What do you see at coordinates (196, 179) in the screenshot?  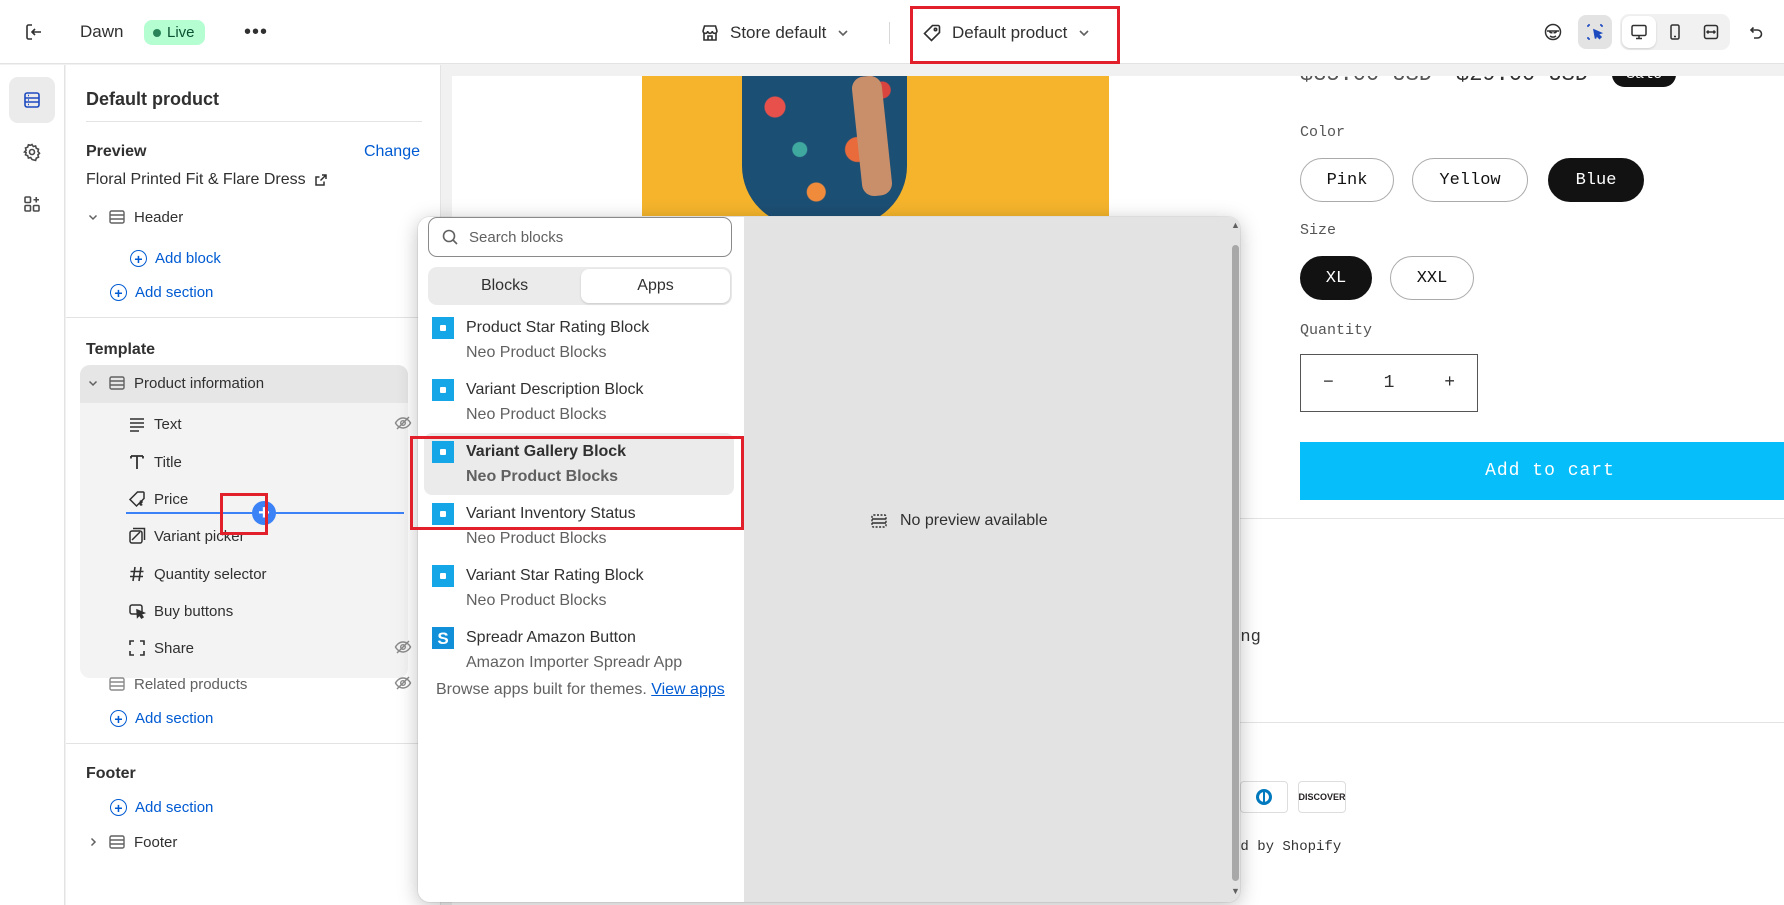 I see `preview-product-name: Floral Printed Fit & Flare Dress` at bounding box center [196, 179].